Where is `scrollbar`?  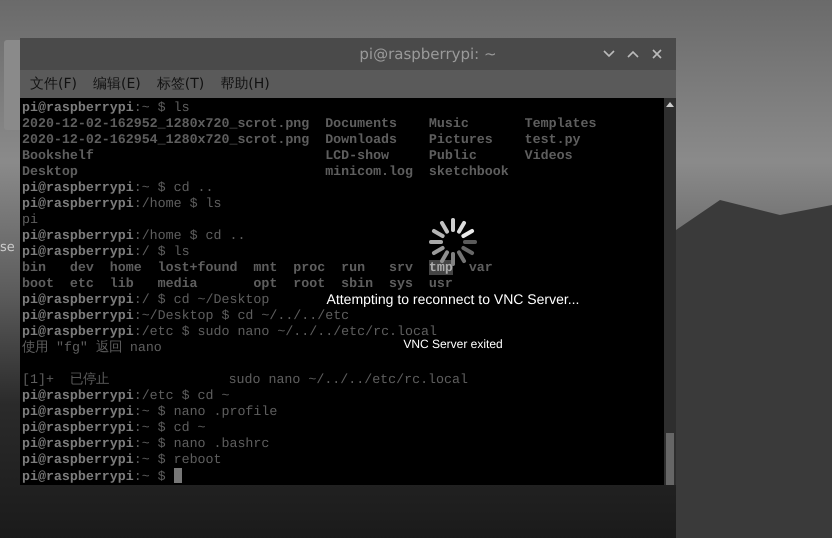 scrollbar is located at coordinates (670, 291).